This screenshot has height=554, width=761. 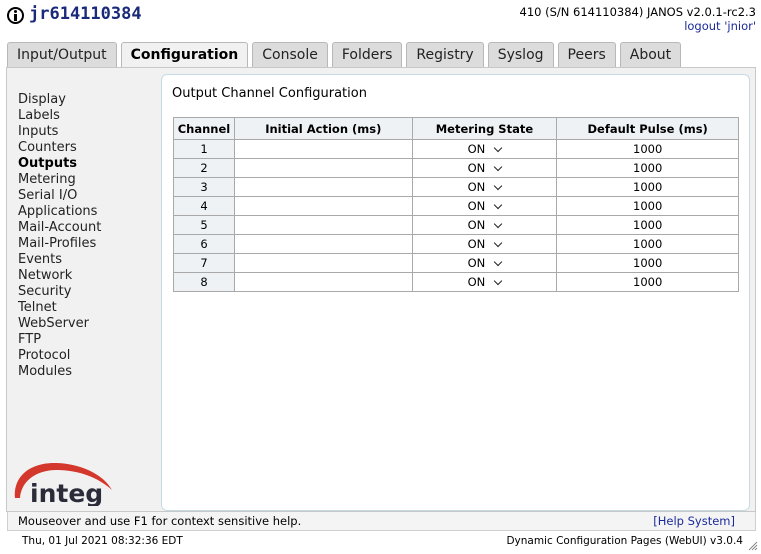 What do you see at coordinates (66, 492) in the screenshot?
I see `logo-text: integ` at bounding box center [66, 492].